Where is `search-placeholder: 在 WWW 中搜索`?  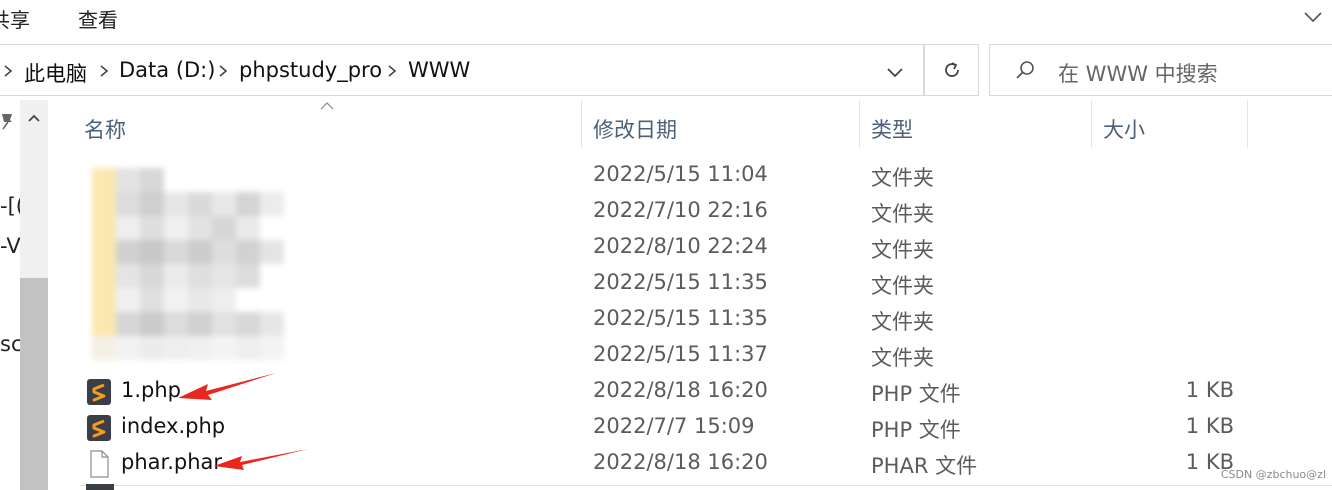
search-placeholder: 在 WWW 中搜索 is located at coordinates (1138, 74).